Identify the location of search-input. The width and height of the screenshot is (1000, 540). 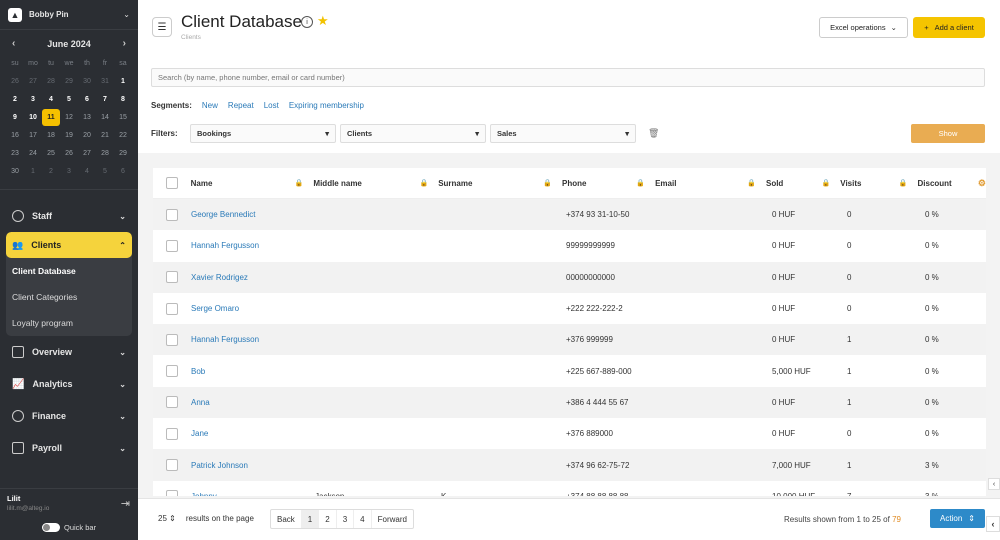
(568, 77).